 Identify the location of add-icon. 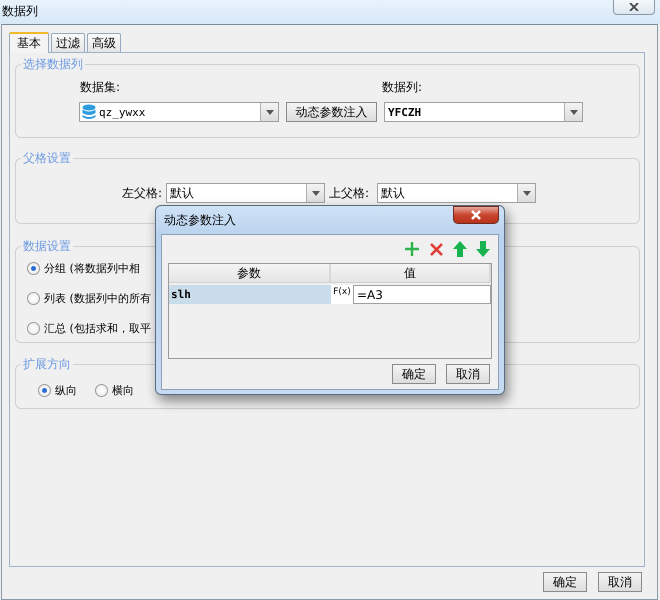
(412, 249).